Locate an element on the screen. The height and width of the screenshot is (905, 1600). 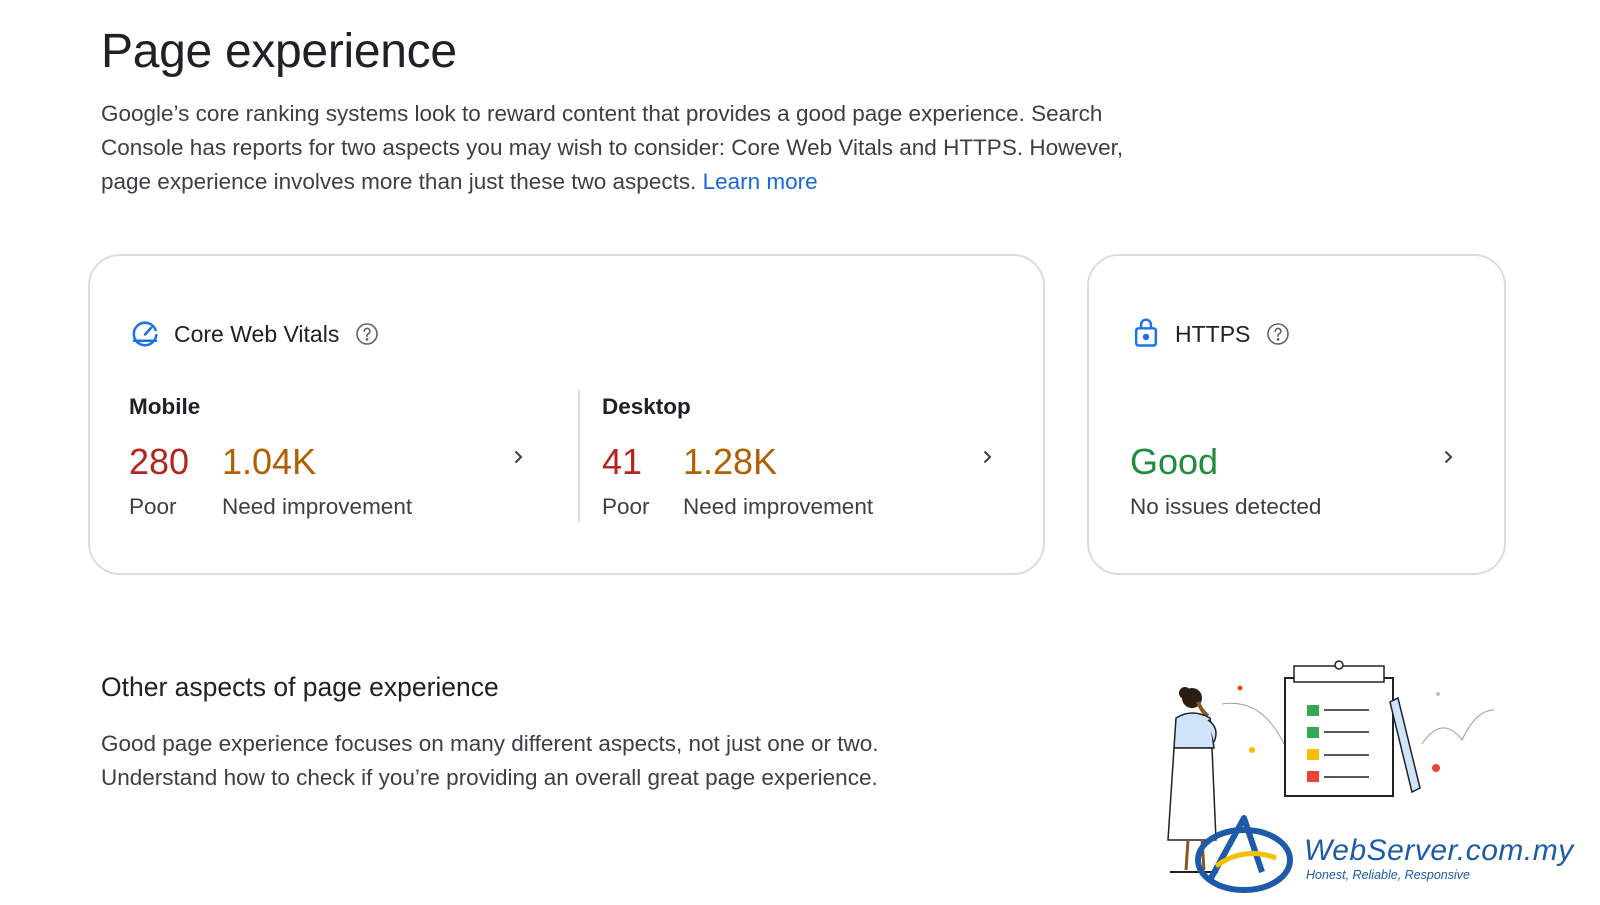
core-web-vitals-header: Core Web Vitals is located at coordinates (254, 334).